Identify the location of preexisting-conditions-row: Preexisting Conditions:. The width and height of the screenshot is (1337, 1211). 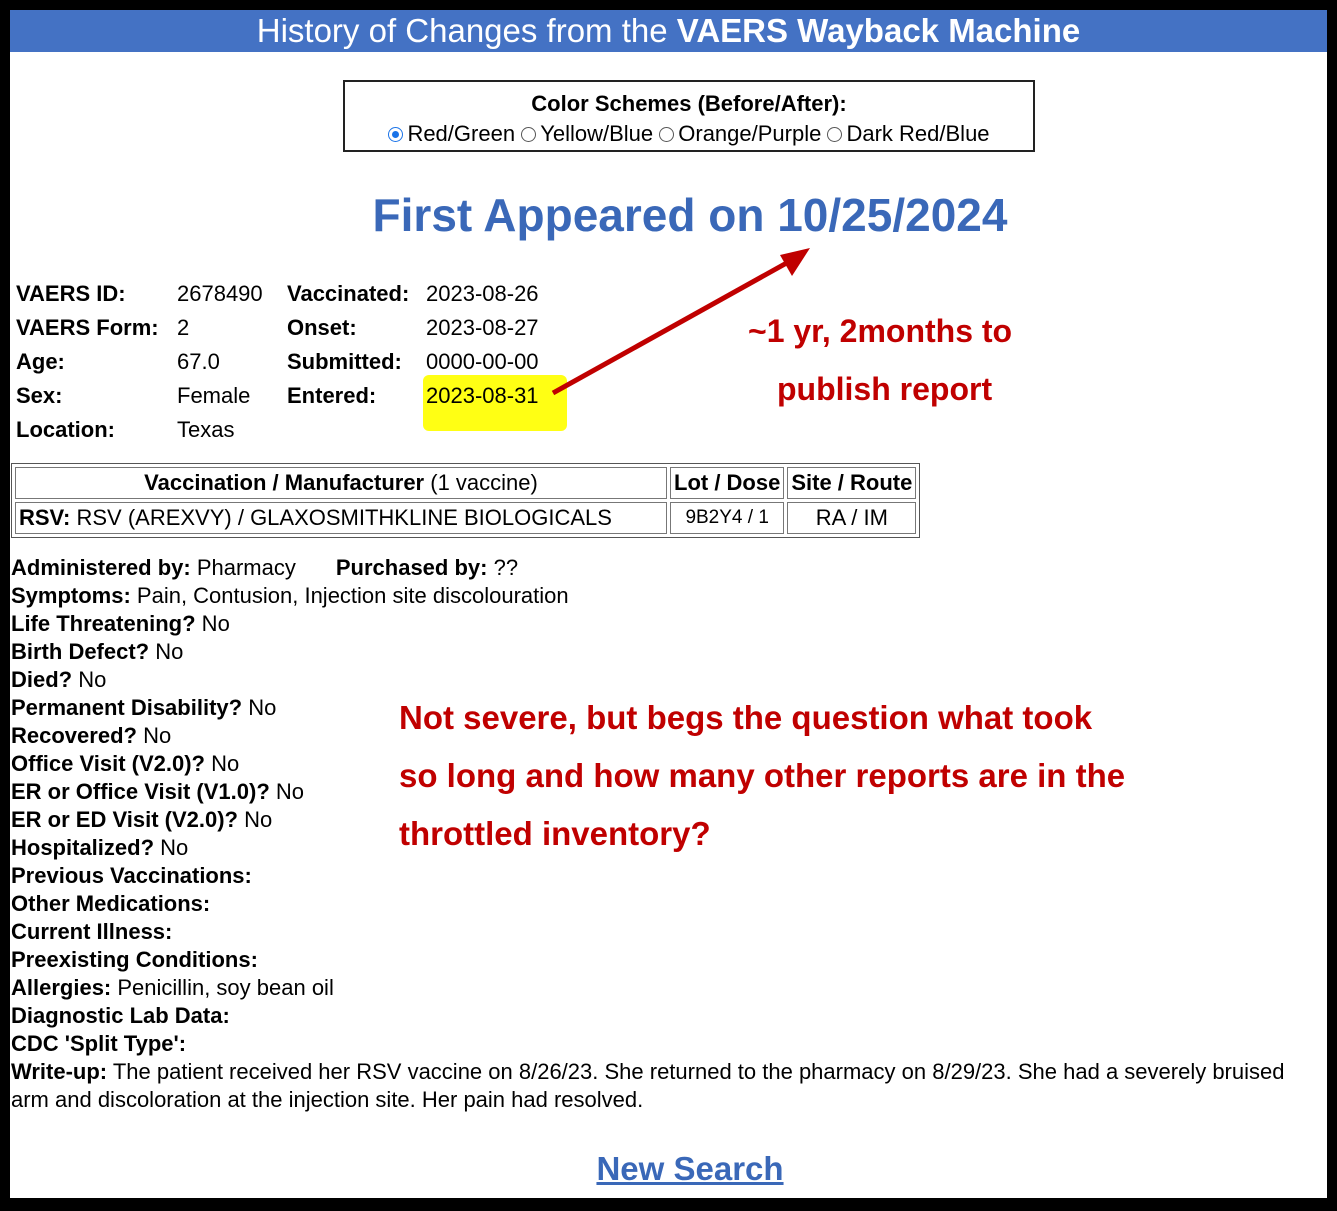
(134, 959).